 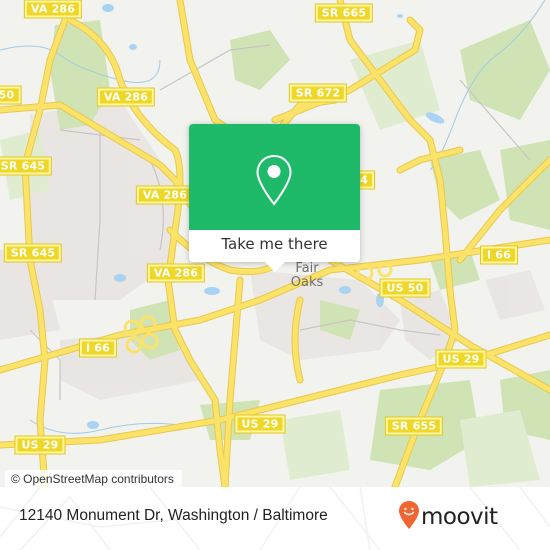 I want to click on road-shield-sr672: SR 672, so click(x=318, y=93).